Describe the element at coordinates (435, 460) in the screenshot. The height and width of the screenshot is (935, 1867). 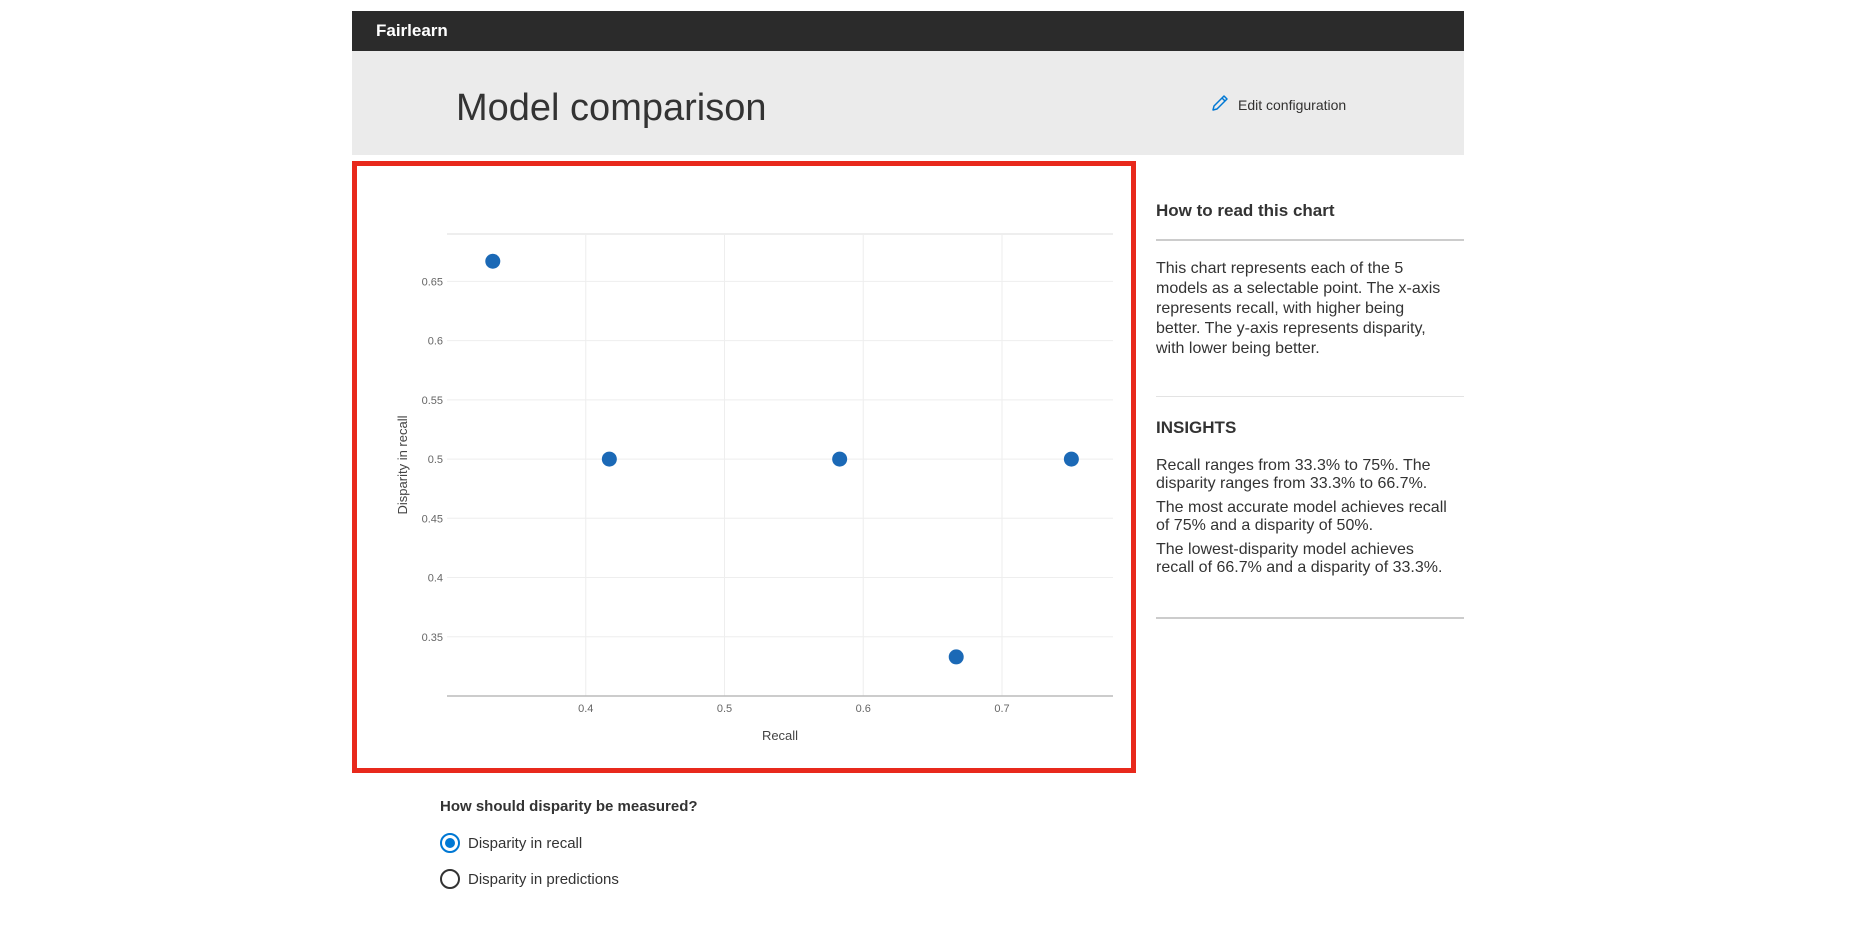
I see `y-tick-label: 0.5` at that location.